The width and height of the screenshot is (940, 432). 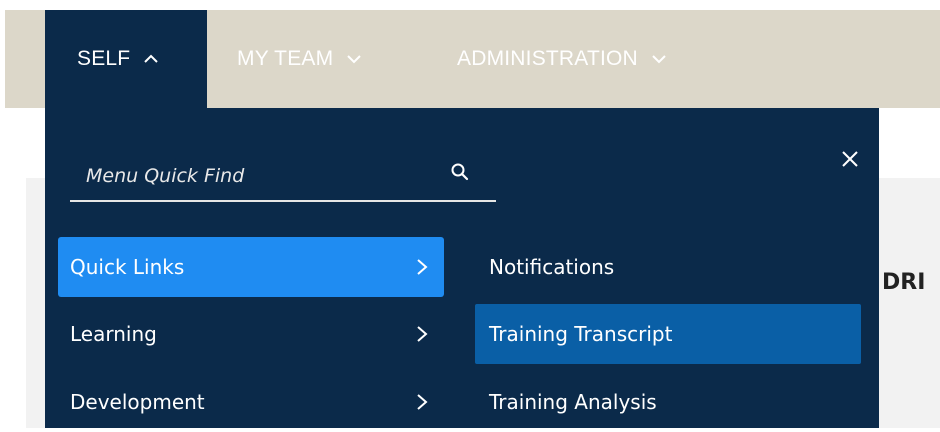 I want to click on search-icon, so click(x=460, y=174).